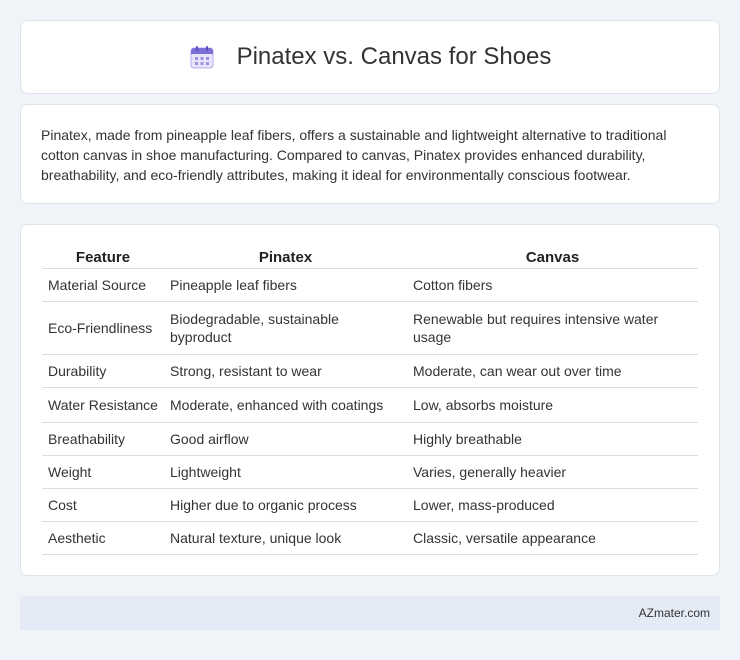 The image size is (740, 660). What do you see at coordinates (202, 57) in the screenshot?
I see `calendar-icon` at bounding box center [202, 57].